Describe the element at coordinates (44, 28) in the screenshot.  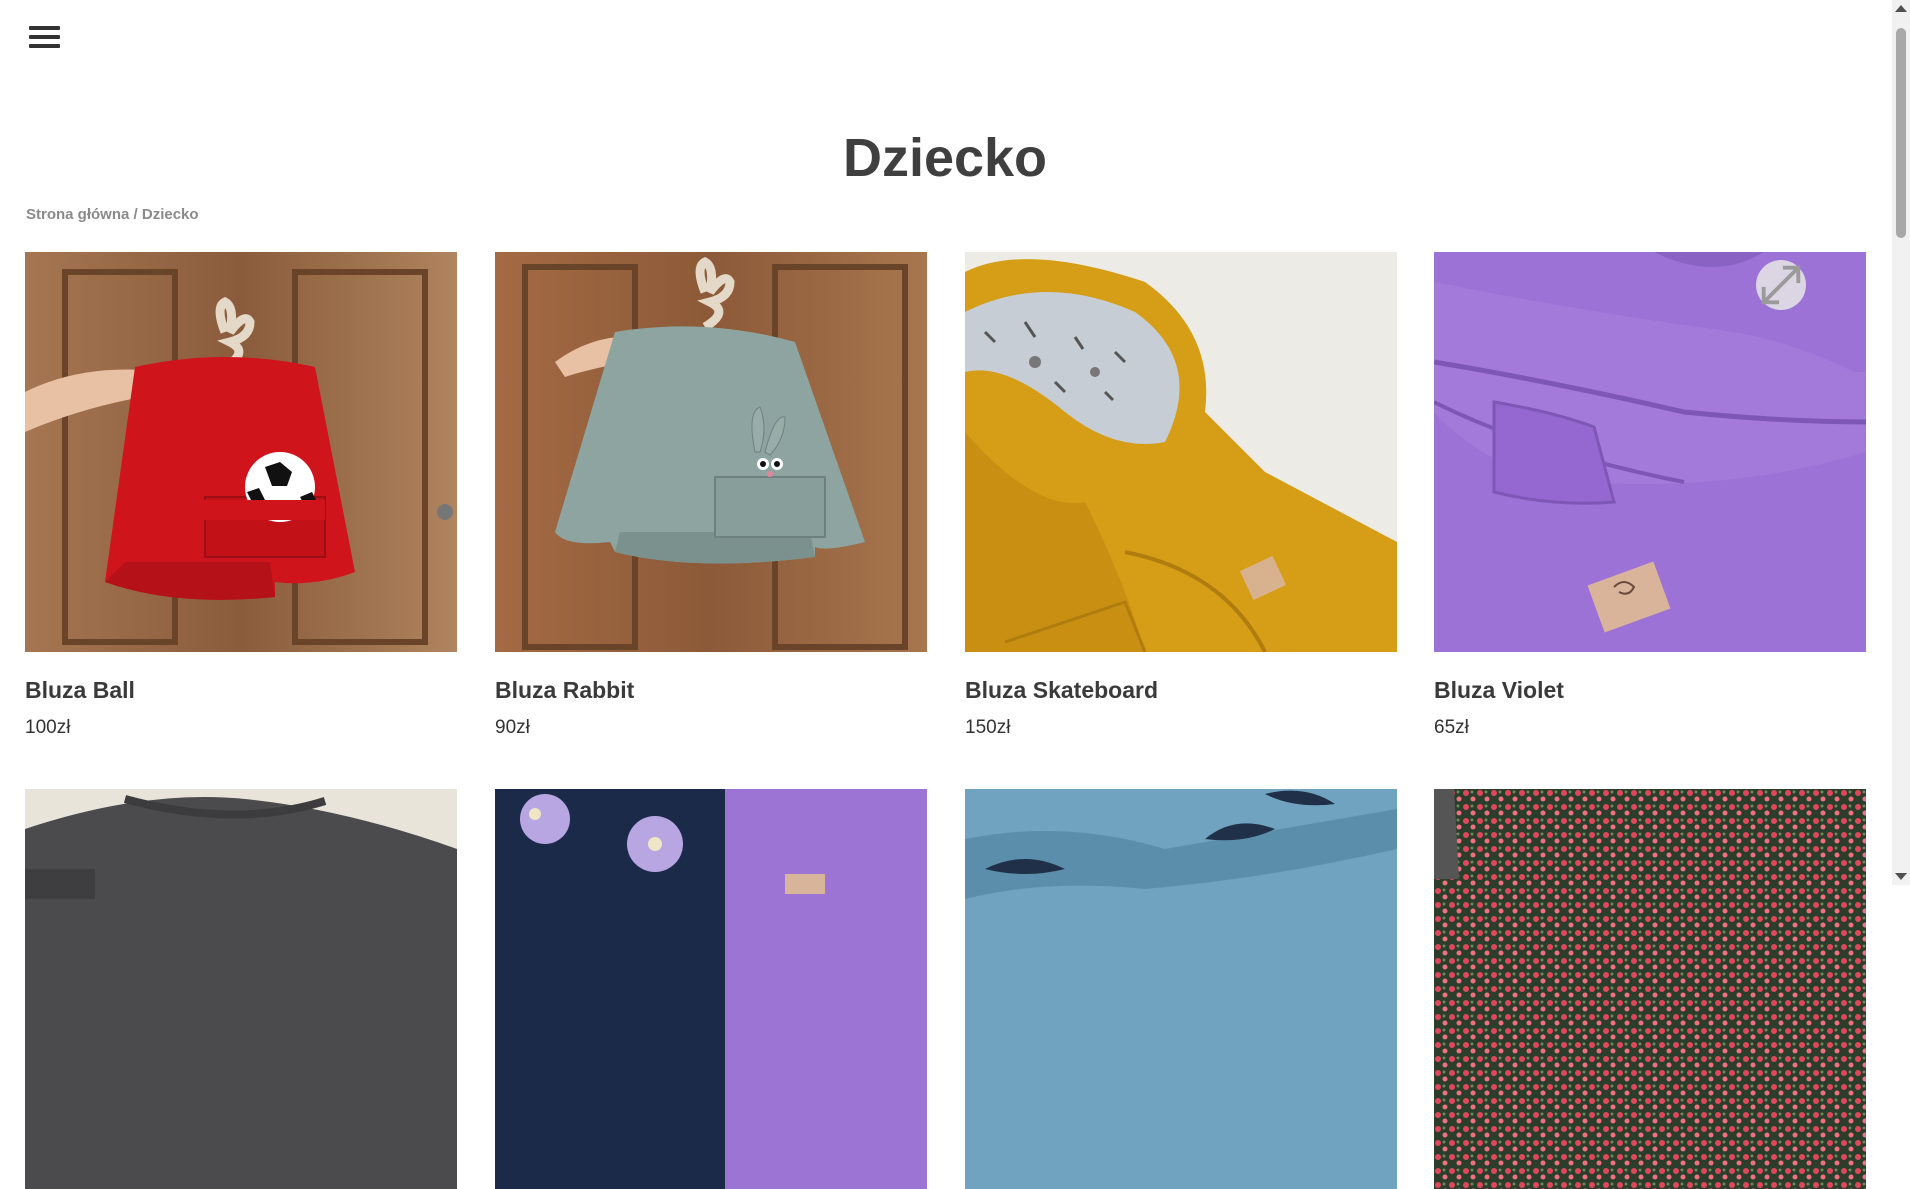
I see `hamburger-icon` at that location.